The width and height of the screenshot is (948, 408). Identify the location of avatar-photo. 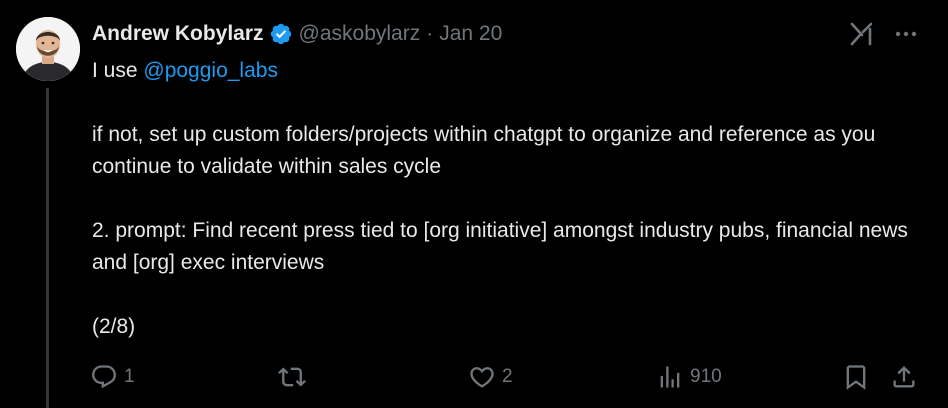
(48, 49).